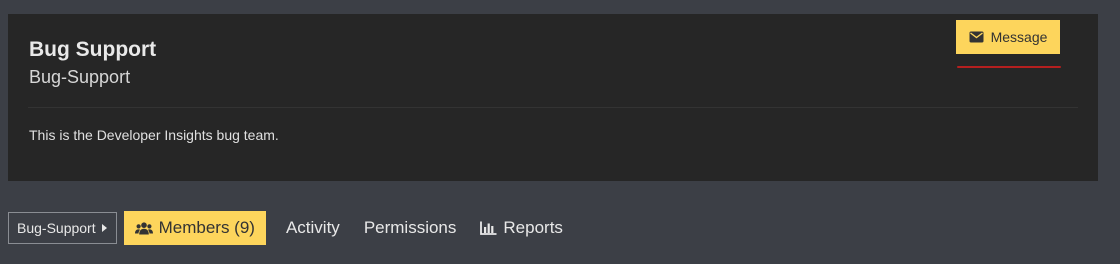 Image resolution: width=1120 pixels, height=264 pixels. I want to click on message-button-label: Message, so click(1019, 37).